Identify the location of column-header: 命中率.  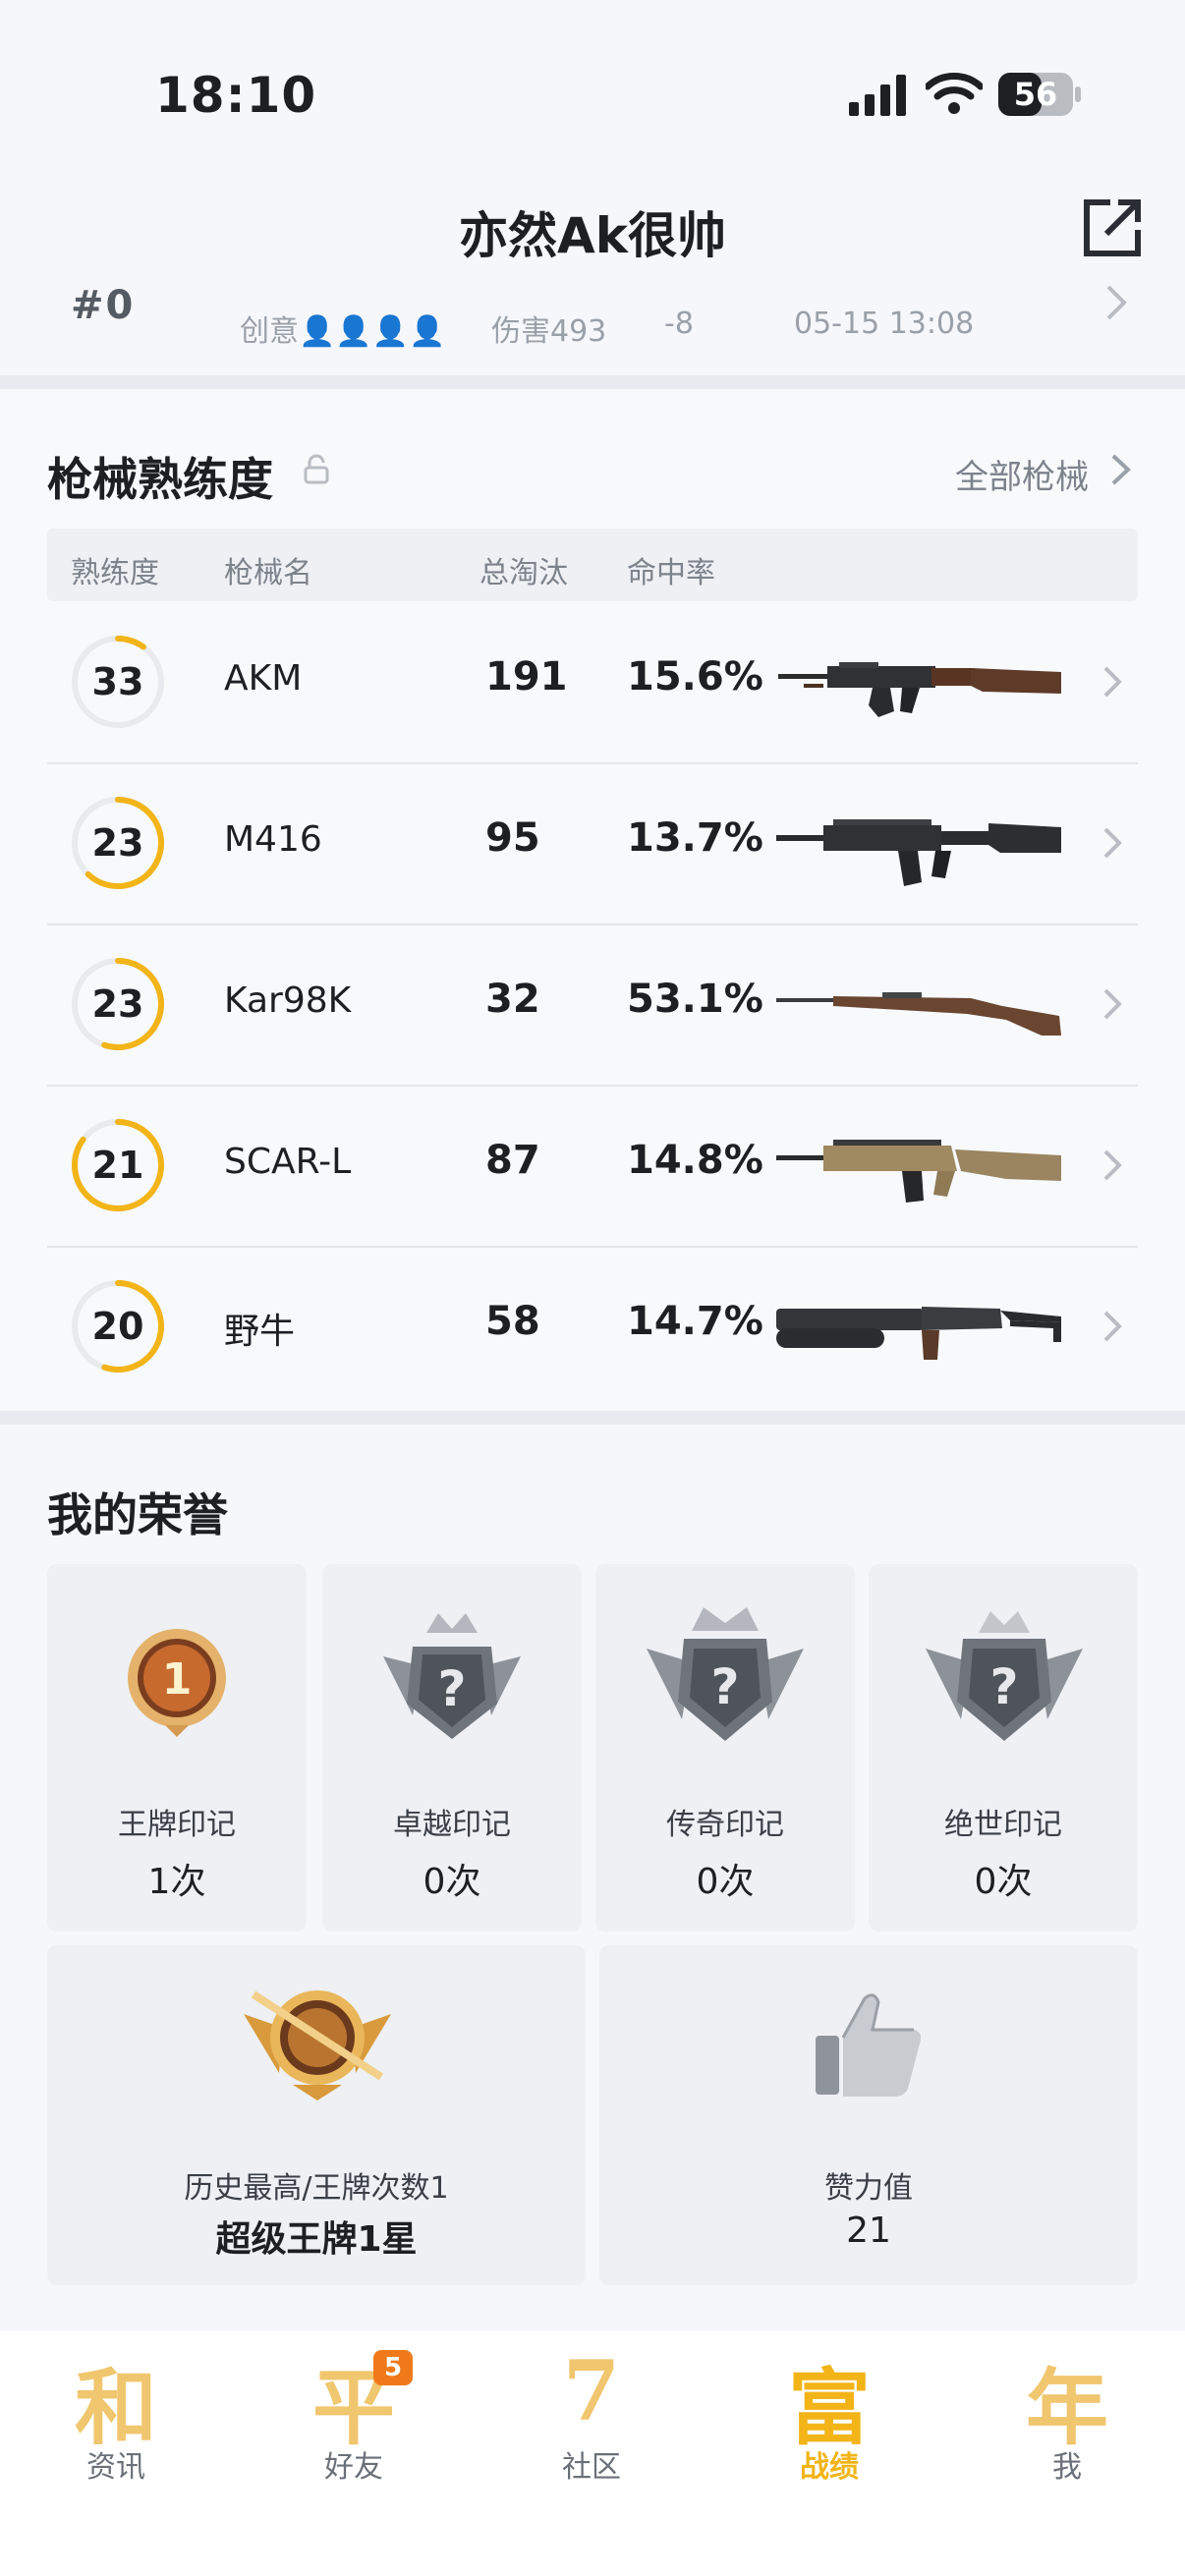
(671, 573).